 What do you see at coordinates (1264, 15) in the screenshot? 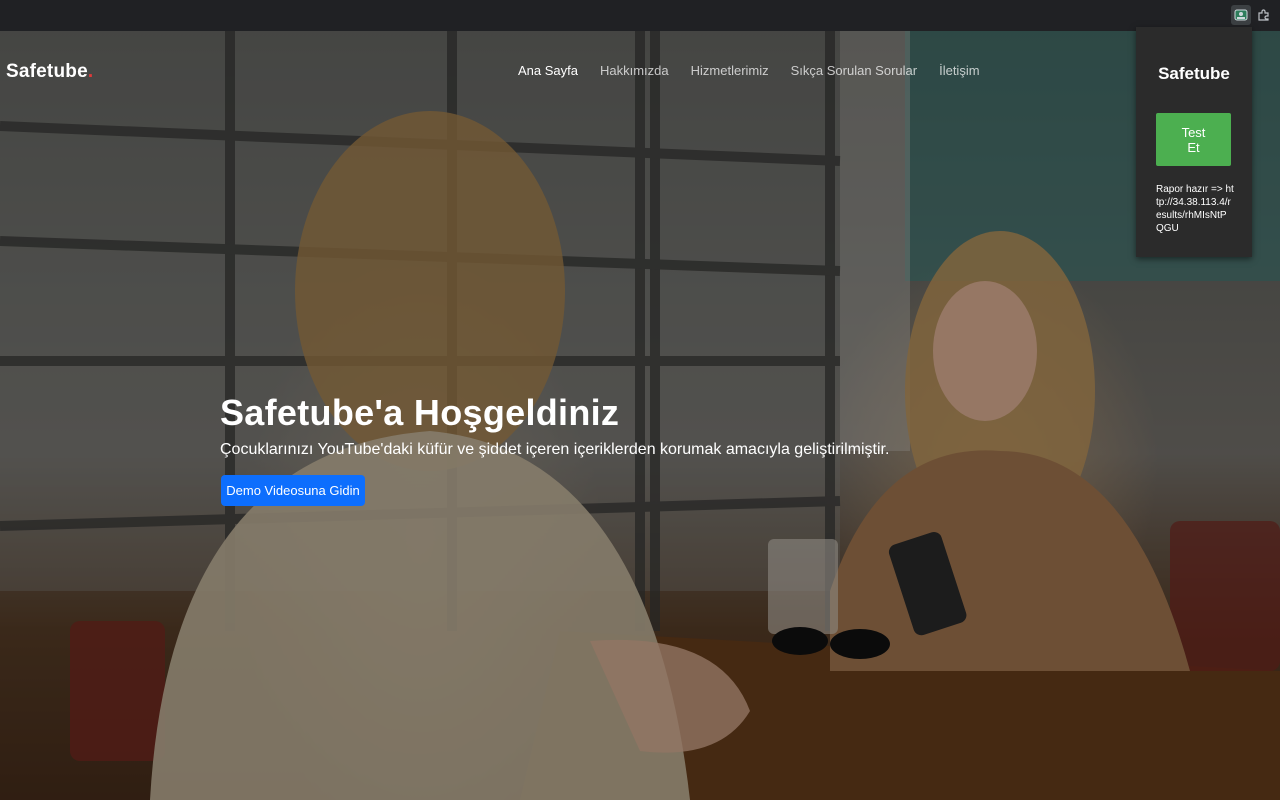
I see `puzzle-icon` at bounding box center [1264, 15].